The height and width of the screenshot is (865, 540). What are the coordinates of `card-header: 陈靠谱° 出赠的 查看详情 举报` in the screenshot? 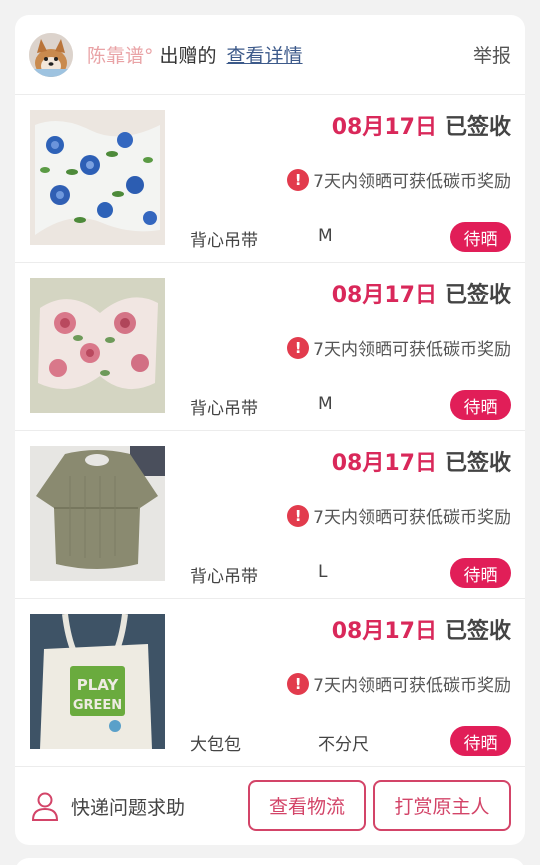 It's located at (270, 55).